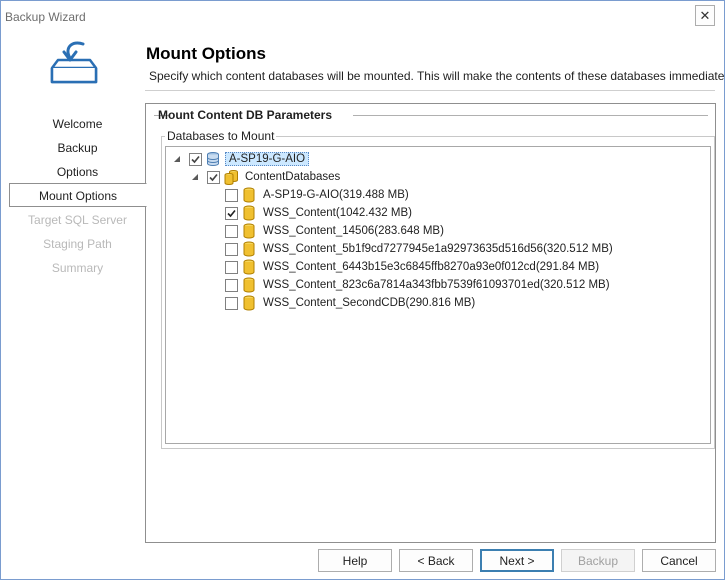 This screenshot has width=725, height=580. Describe the element at coordinates (679, 560) in the screenshot. I see `cancel-button: Cancel` at that location.